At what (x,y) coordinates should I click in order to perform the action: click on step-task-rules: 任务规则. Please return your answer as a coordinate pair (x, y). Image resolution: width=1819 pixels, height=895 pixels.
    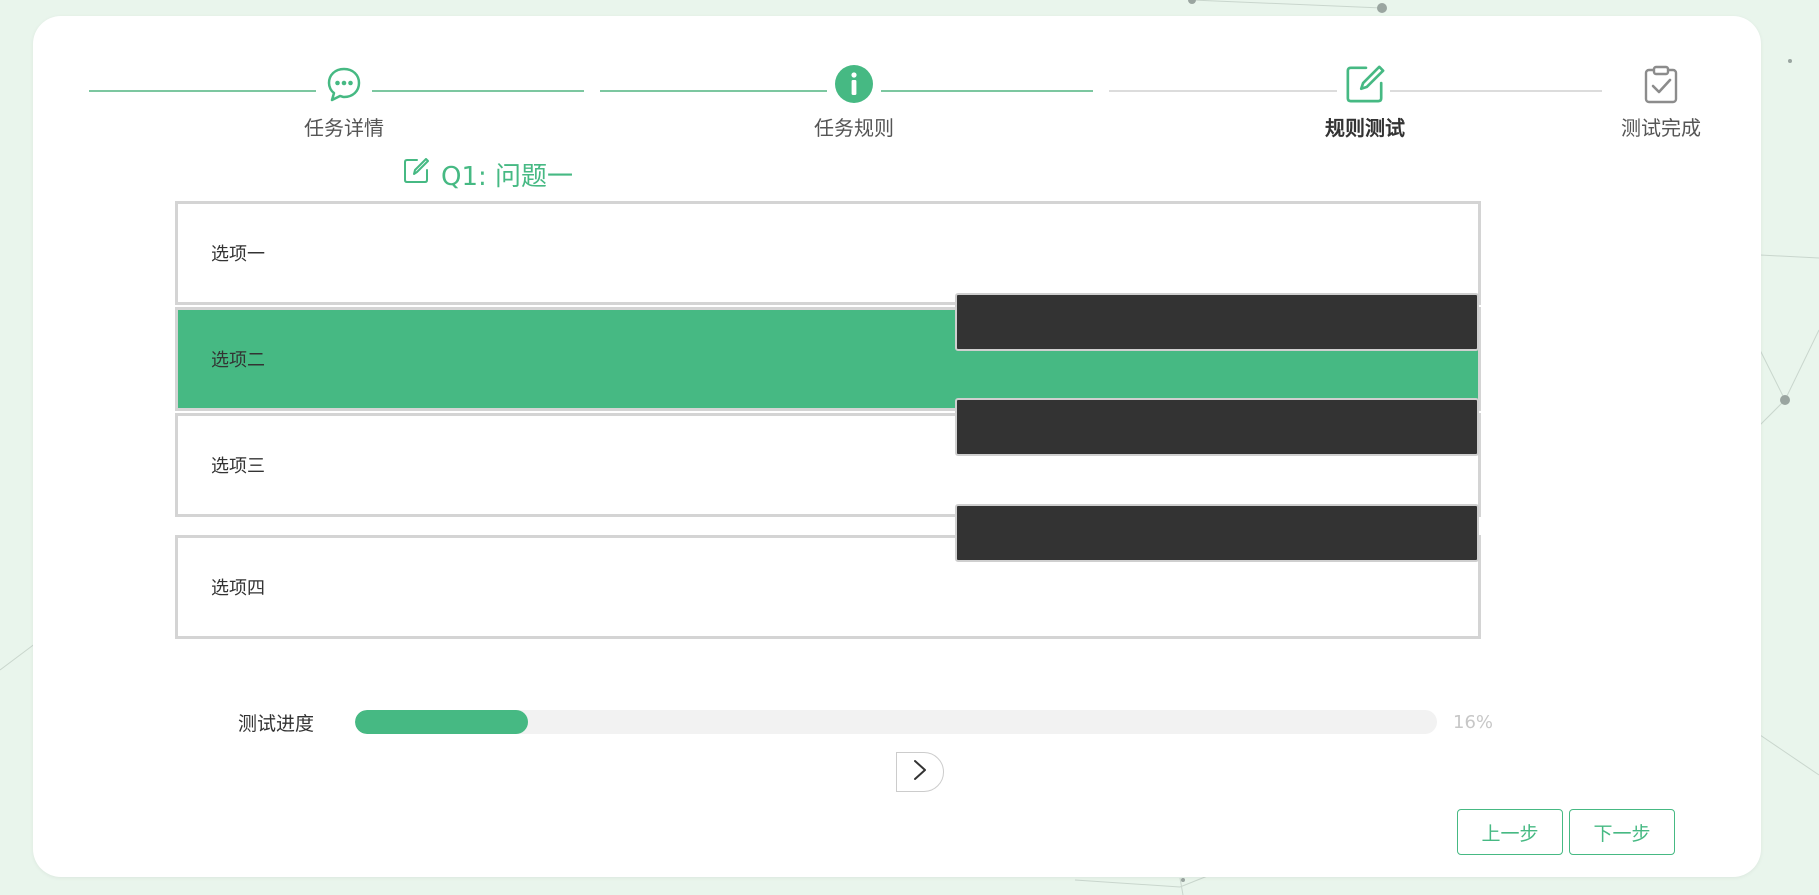
    Looking at the image, I should click on (854, 102).